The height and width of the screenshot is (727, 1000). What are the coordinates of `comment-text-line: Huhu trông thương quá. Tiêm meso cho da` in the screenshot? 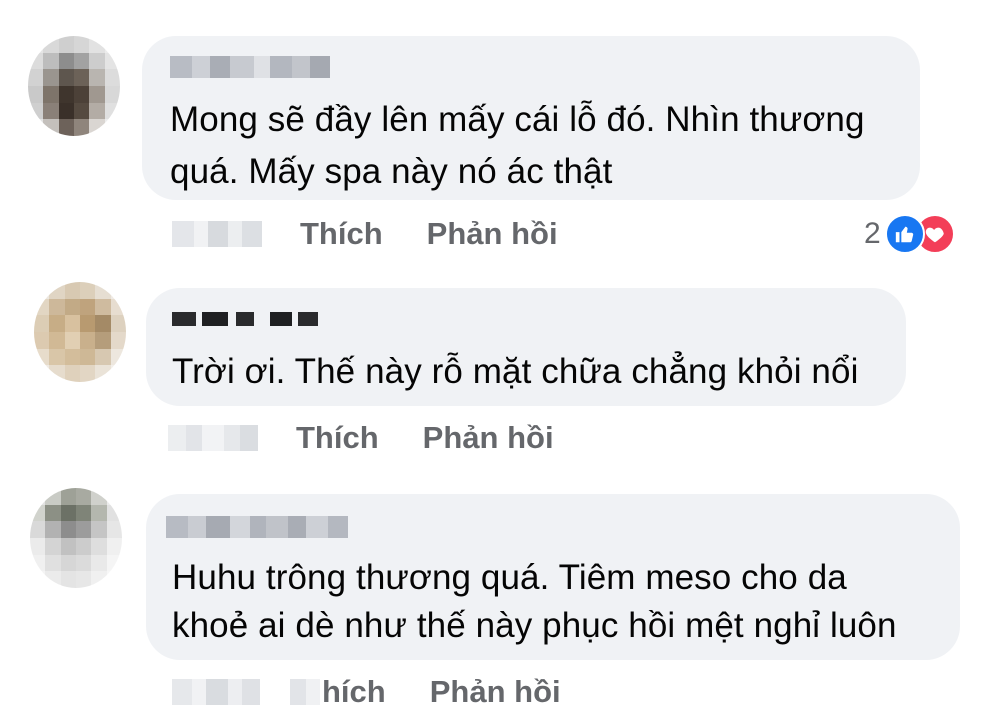 It's located at (509, 577).